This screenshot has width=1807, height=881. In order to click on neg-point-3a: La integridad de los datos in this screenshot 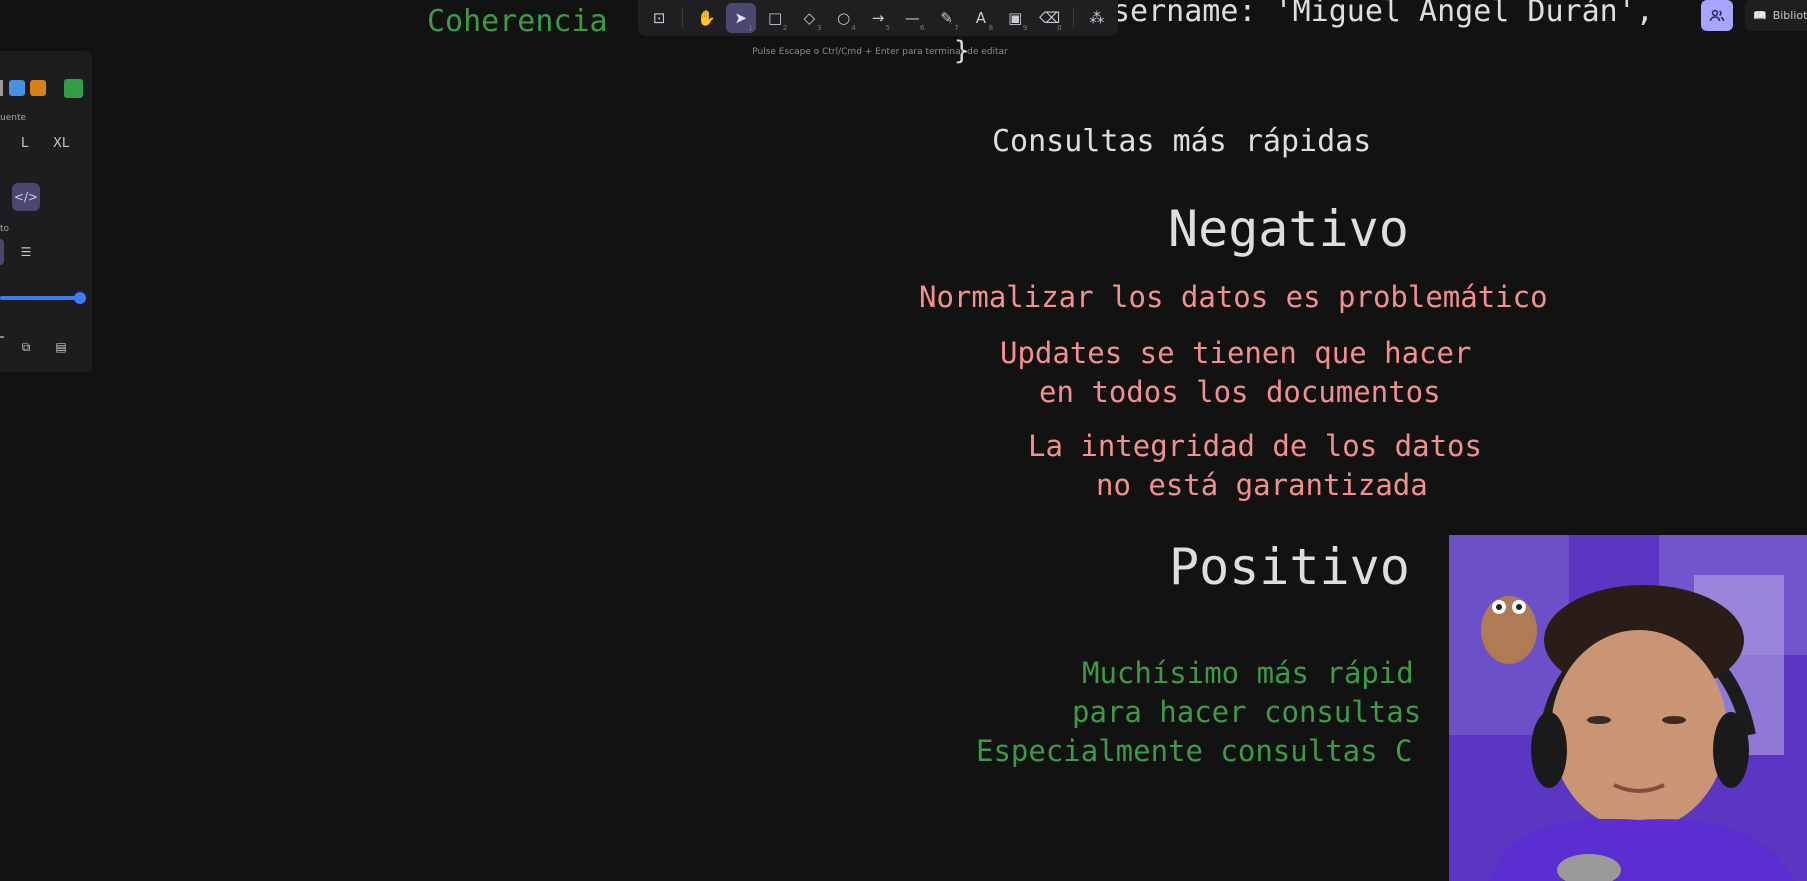, I will do `click(1255, 446)`.